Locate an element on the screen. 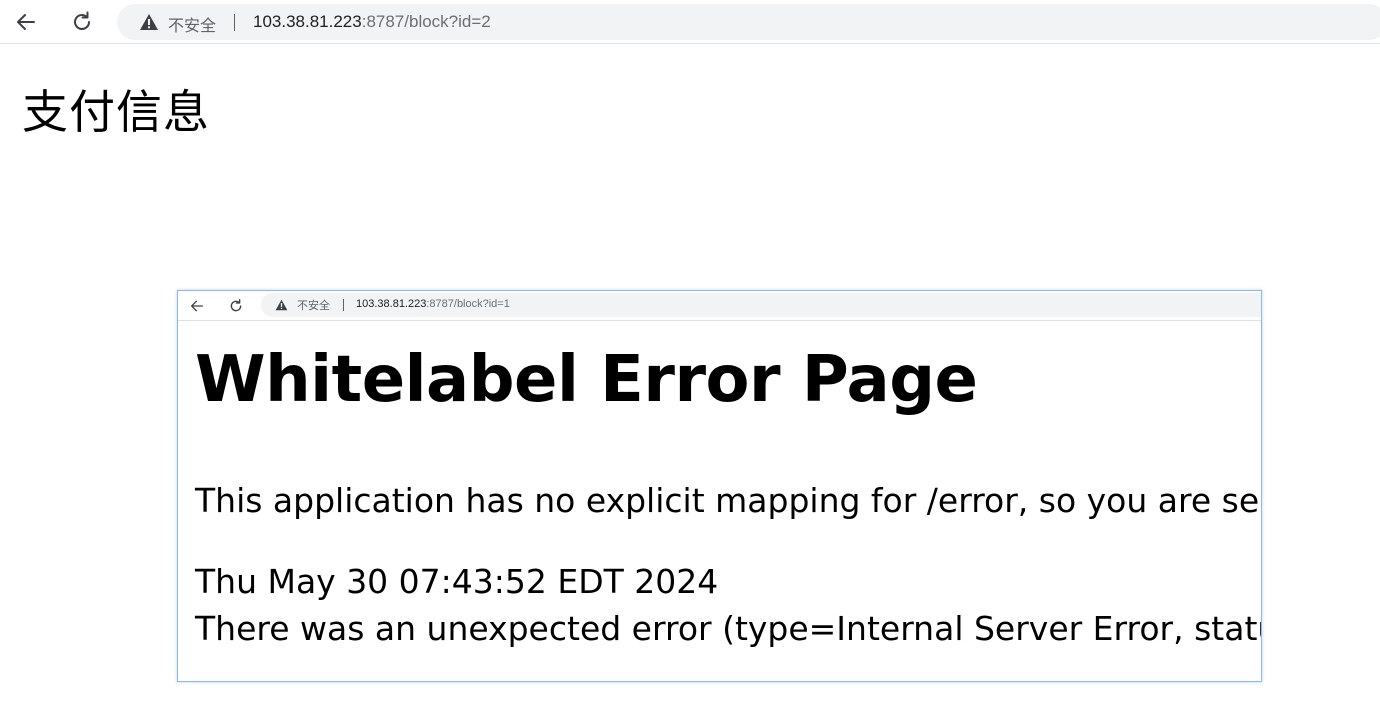 This screenshot has width=1380, height=727. url-text: 103.38.81.223:8787/block?id=2 is located at coordinates (372, 22).